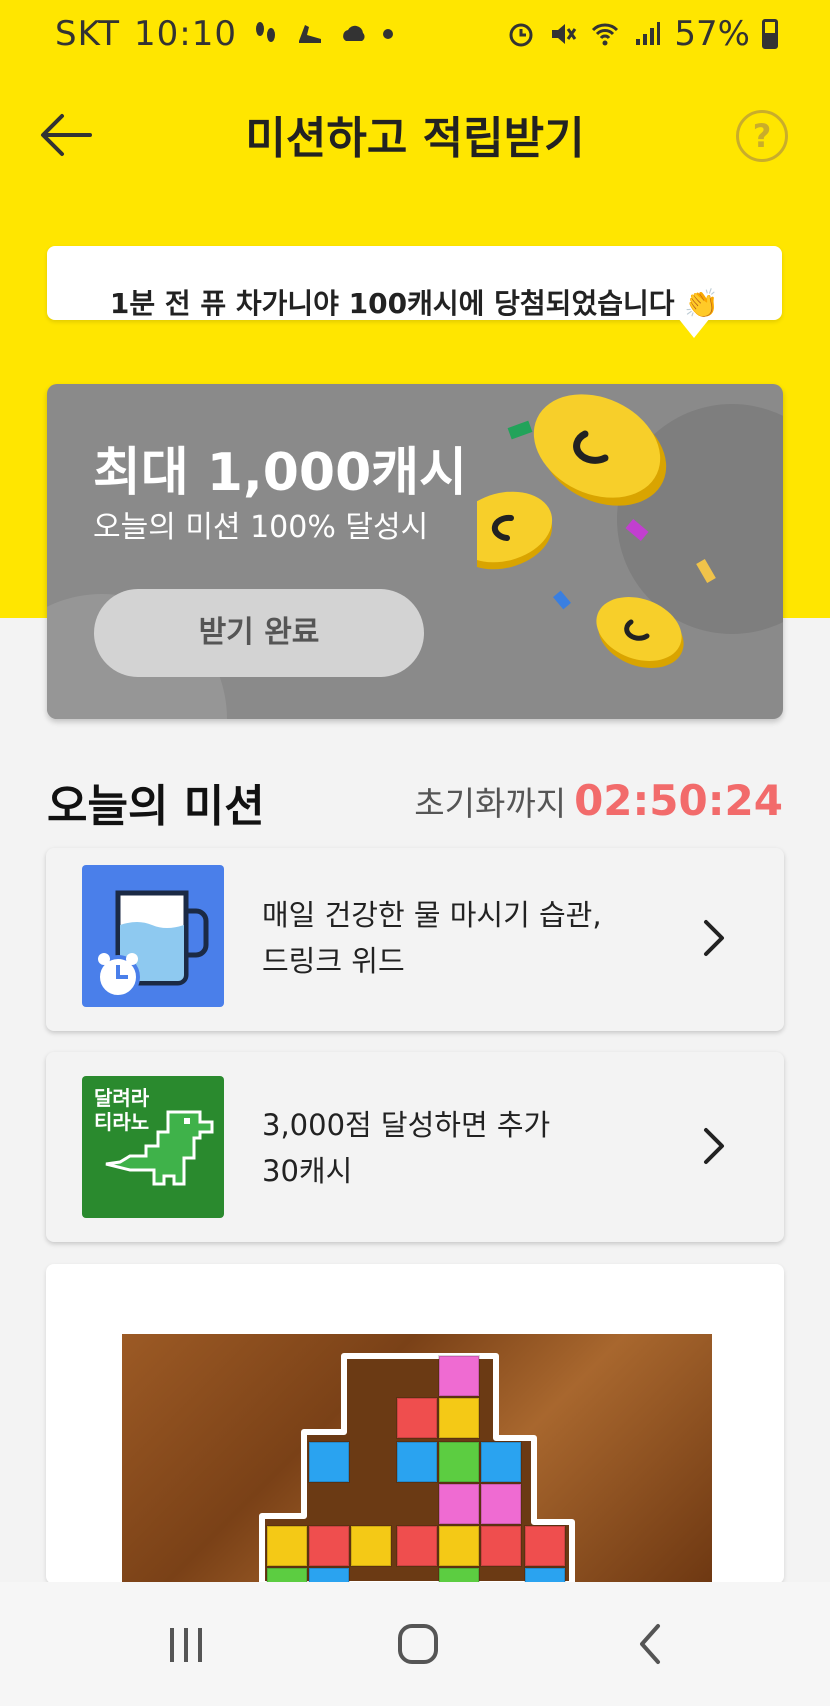 The image size is (830, 1706). I want to click on mission-item-drink-water: 매일 건강한 물 마시기 습관, 드링크 위드, so click(415, 939).